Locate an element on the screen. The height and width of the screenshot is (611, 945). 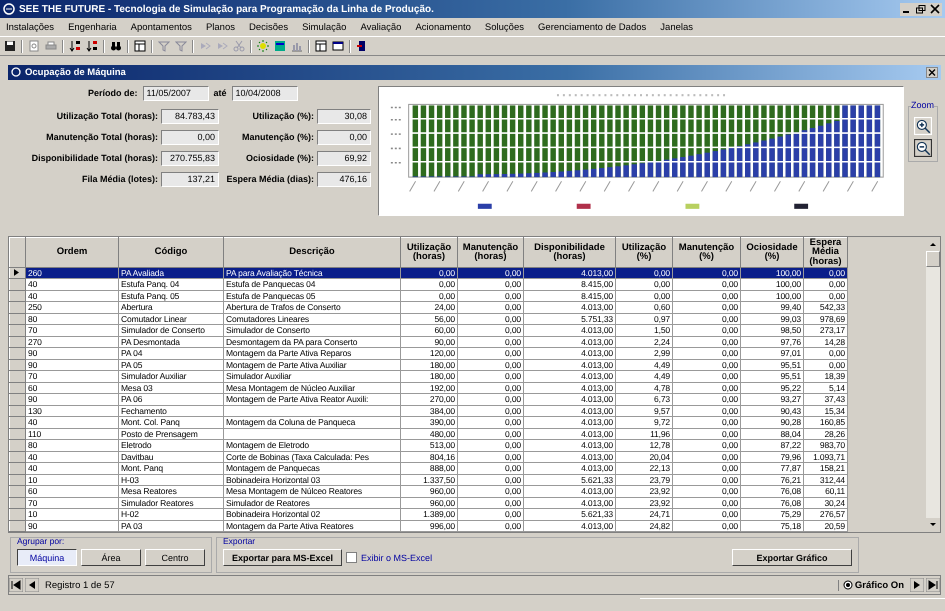
export-chart-button: Exportar Gráfico is located at coordinates (792, 557).